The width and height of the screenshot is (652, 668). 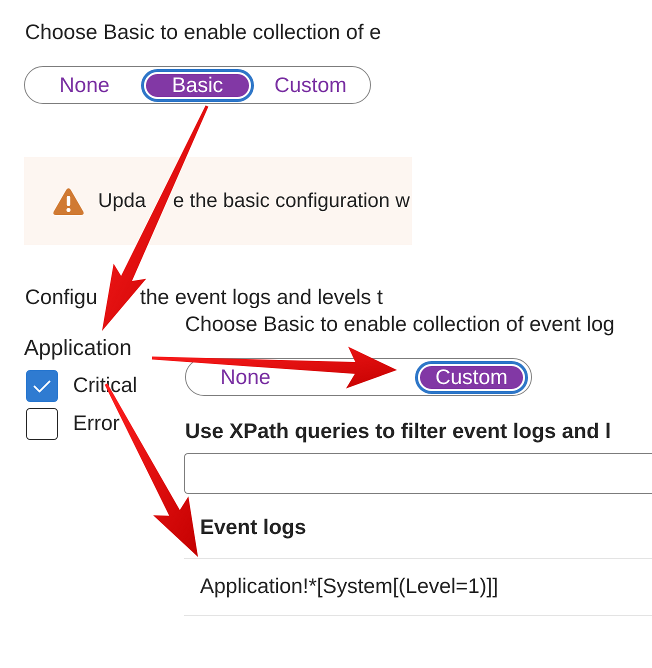 What do you see at coordinates (398, 432) in the screenshot?
I see `field-label: Use XPath queries to filter event logs and l` at bounding box center [398, 432].